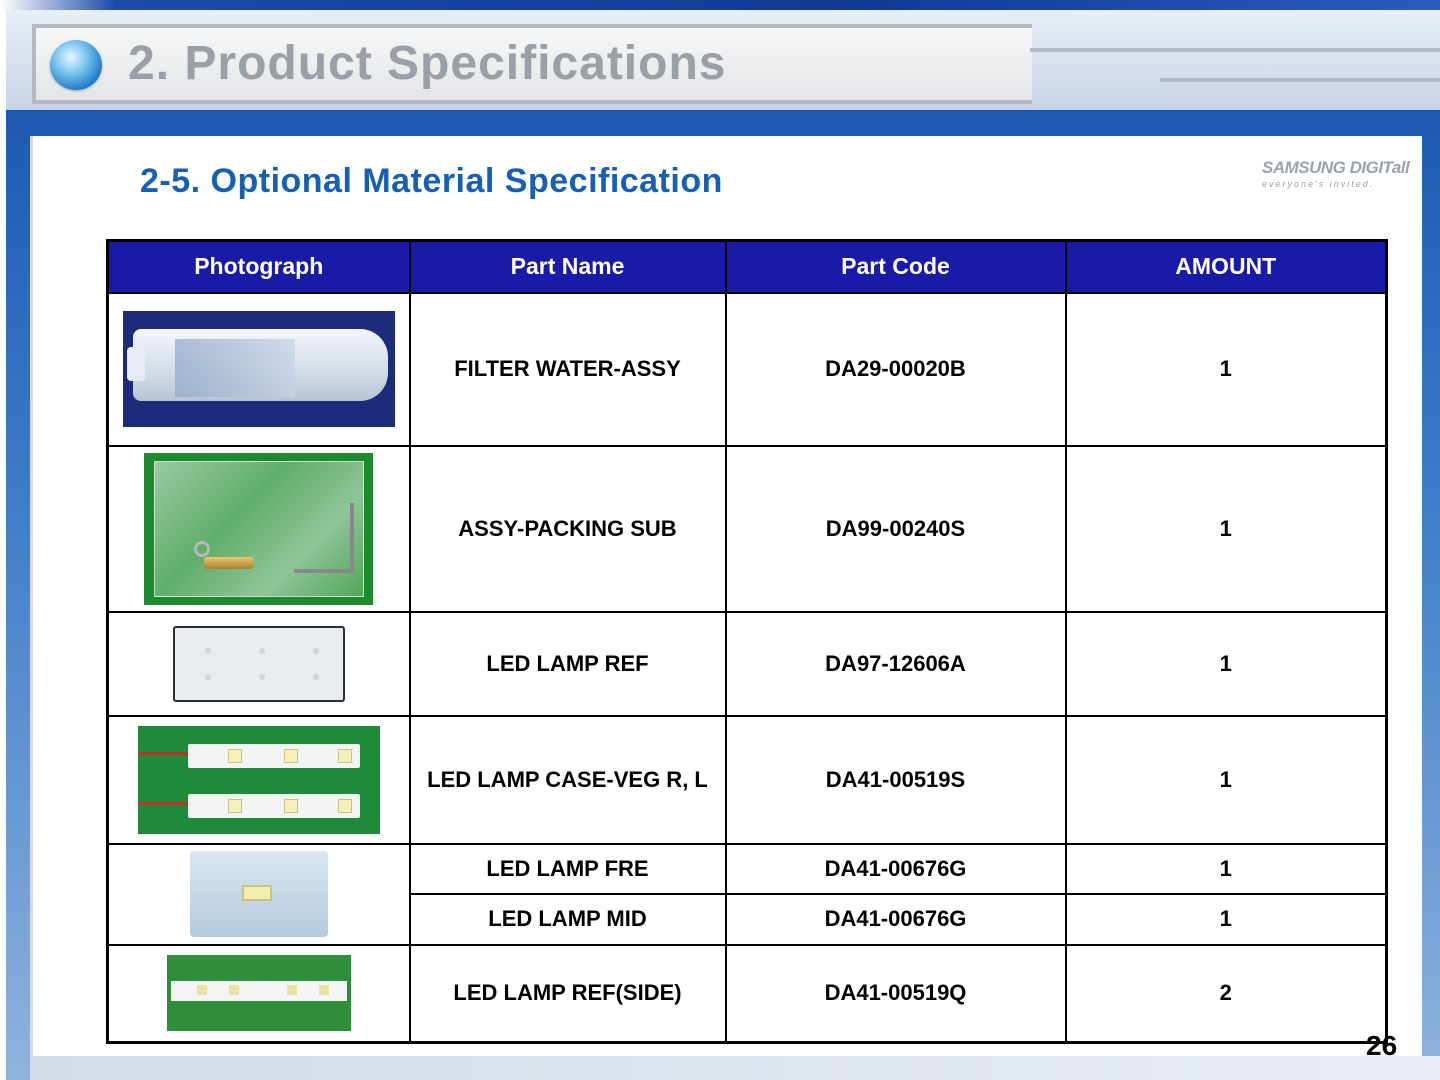 The image size is (1440, 1080). I want to click on part-code-cell: DA29-00020B, so click(895, 369).